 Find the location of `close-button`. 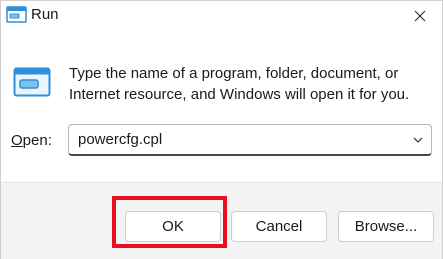

close-button is located at coordinates (420, 16).